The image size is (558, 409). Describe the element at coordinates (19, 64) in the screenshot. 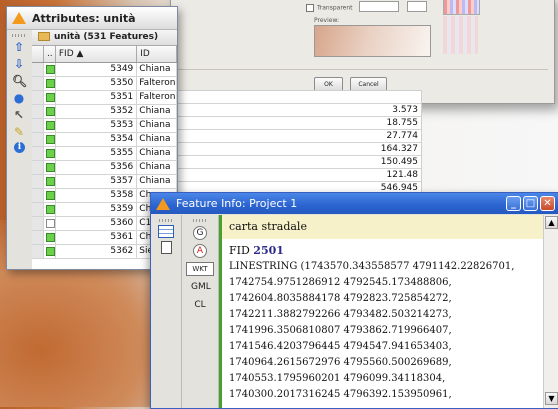

I see `arrow-down-icon: ⇩` at that location.